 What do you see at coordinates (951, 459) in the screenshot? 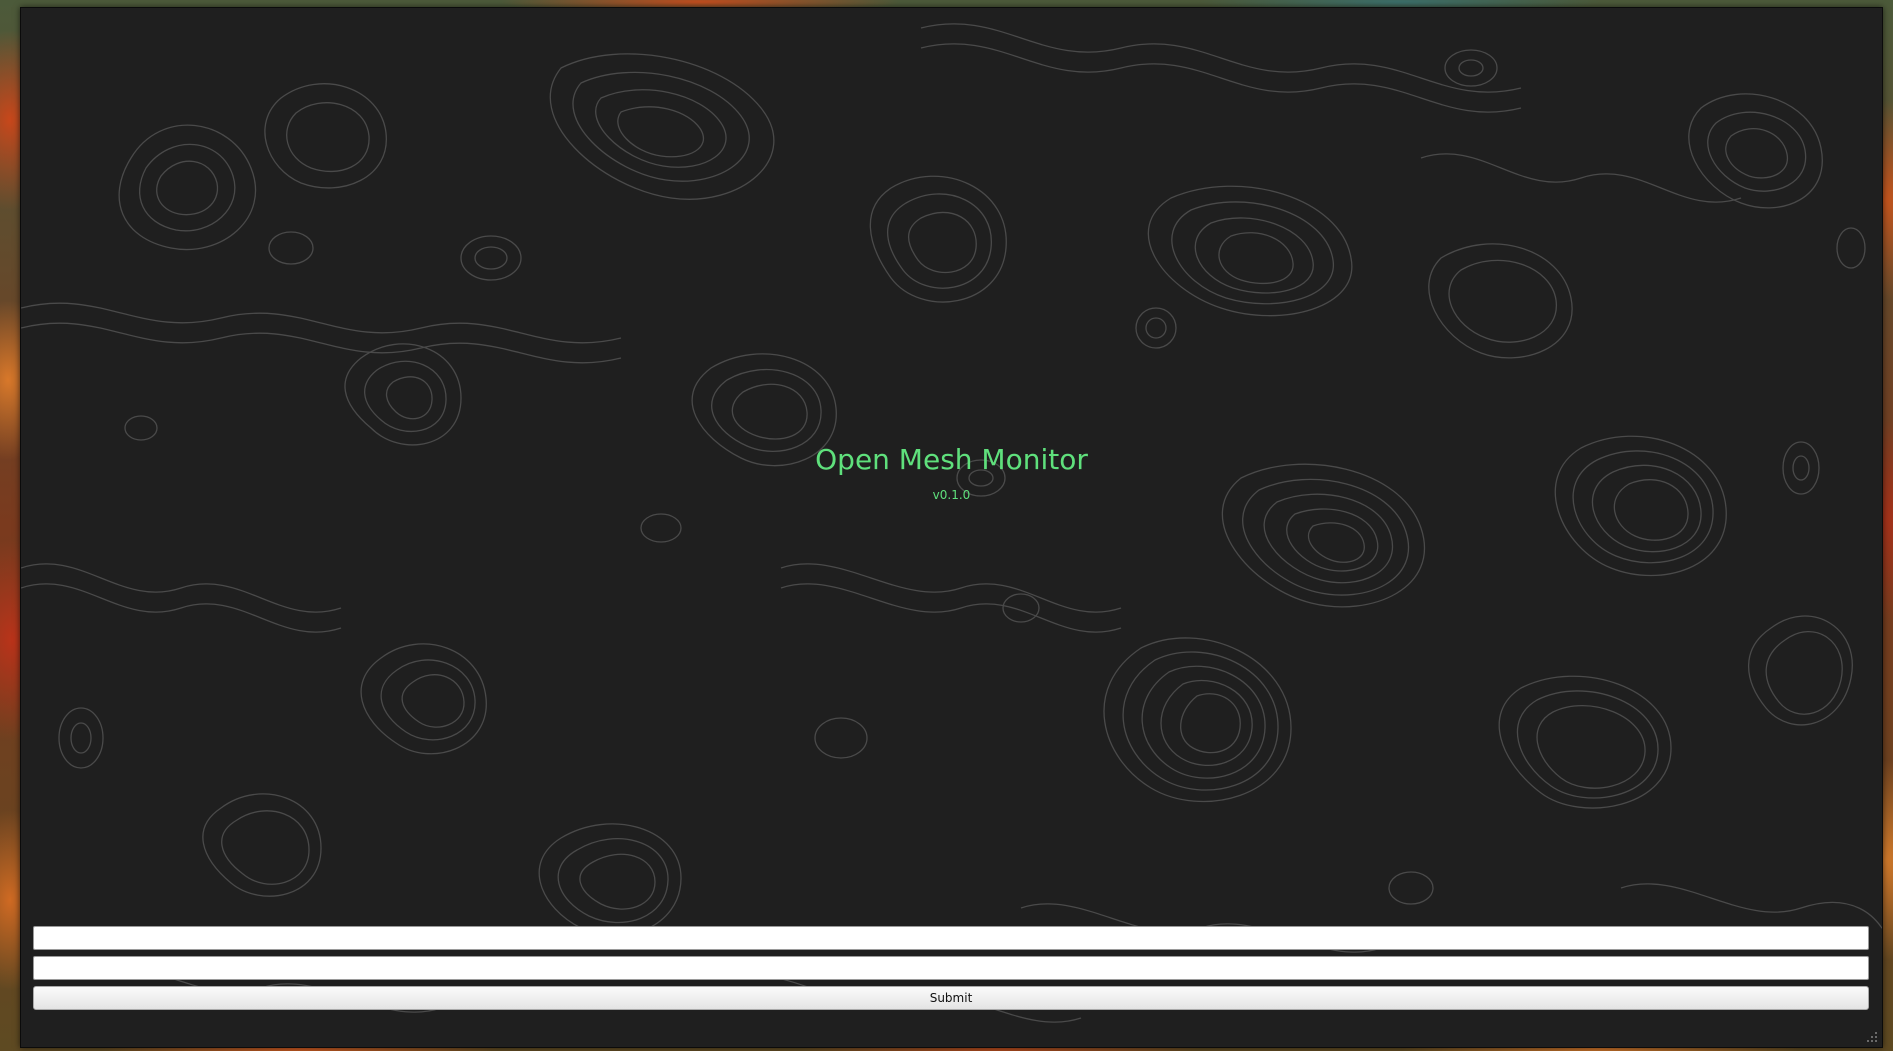
I see `app-title: Open Mesh Monitor` at bounding box center [951, 459].